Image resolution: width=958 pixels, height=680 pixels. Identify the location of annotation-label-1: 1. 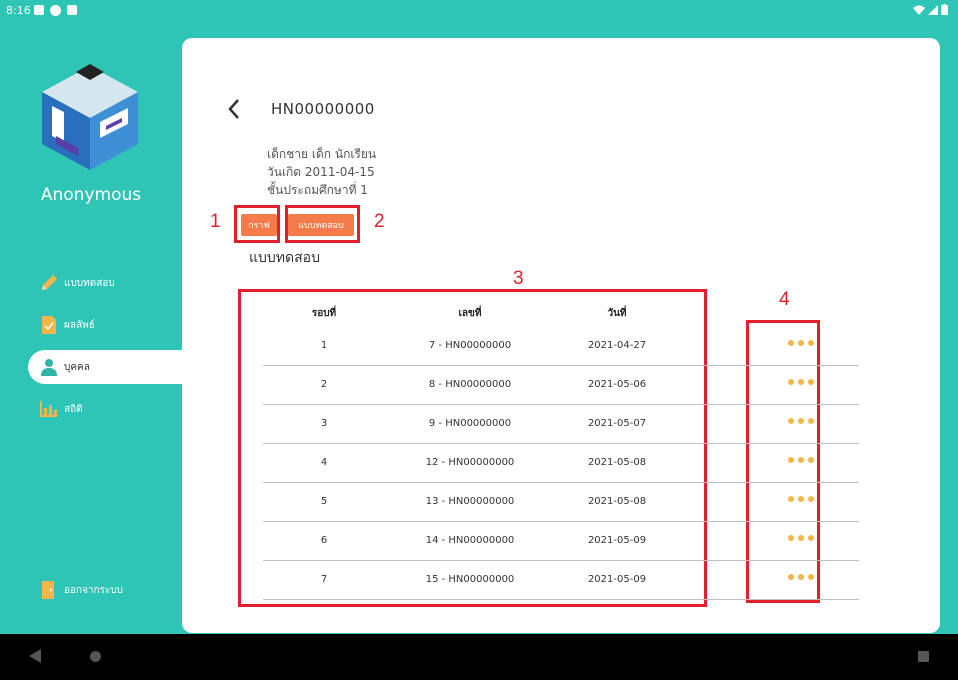
(215, 221).